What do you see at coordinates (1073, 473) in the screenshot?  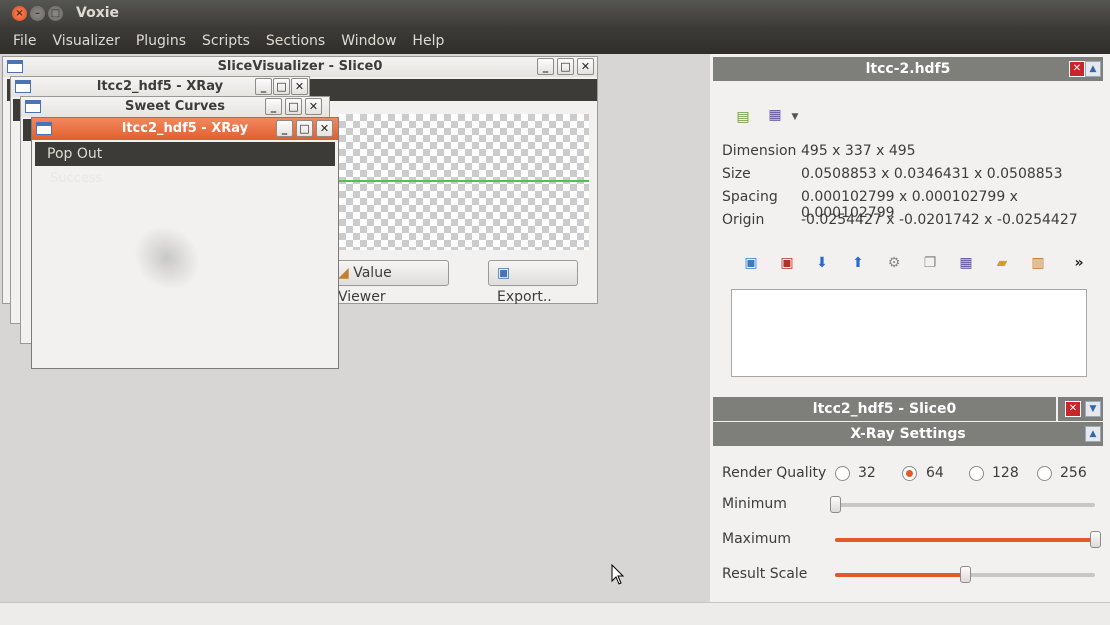 I see `radio-256-label: 256` at bounding box center [1073, 473].